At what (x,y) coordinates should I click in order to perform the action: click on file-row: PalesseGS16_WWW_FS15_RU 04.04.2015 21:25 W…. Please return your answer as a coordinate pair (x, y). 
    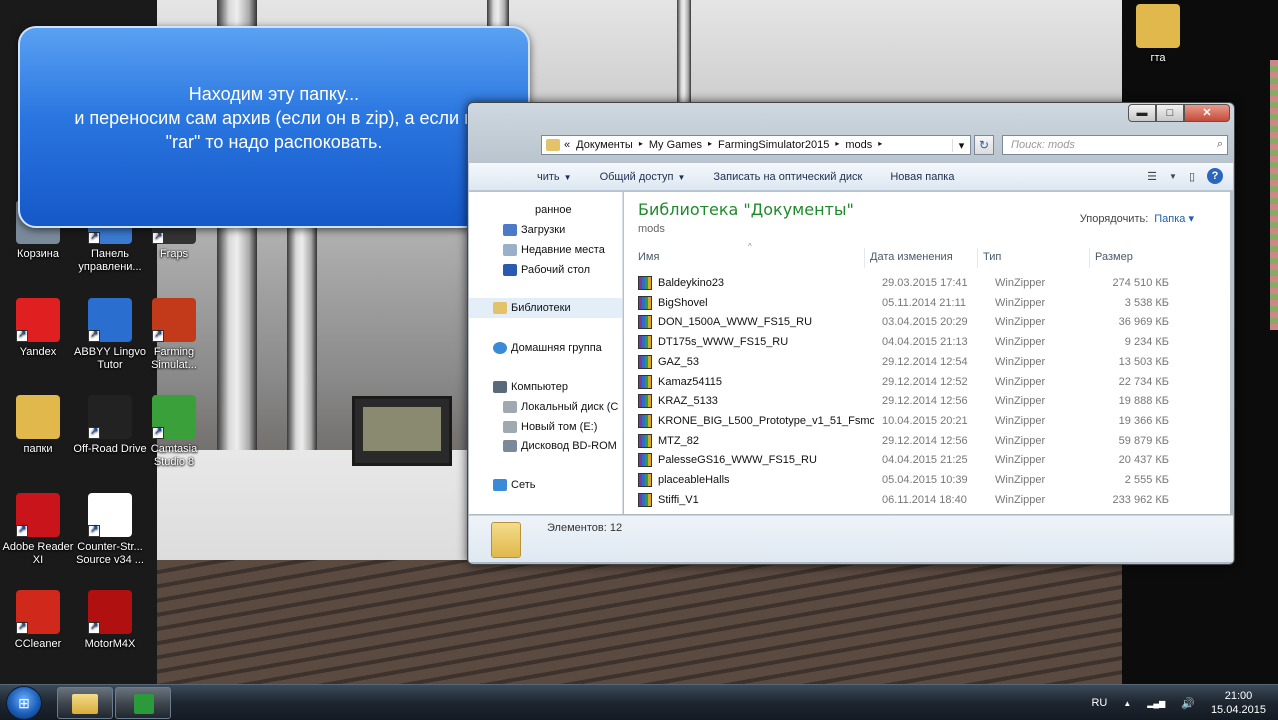
    Looking at the image, I should click on (918, 460).